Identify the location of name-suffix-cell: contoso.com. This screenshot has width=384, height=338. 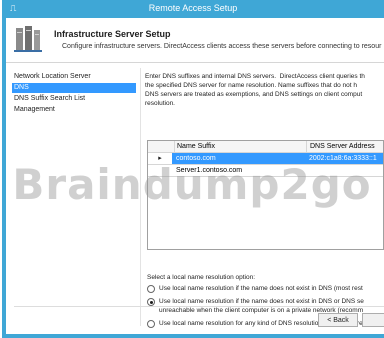
(240, 158).